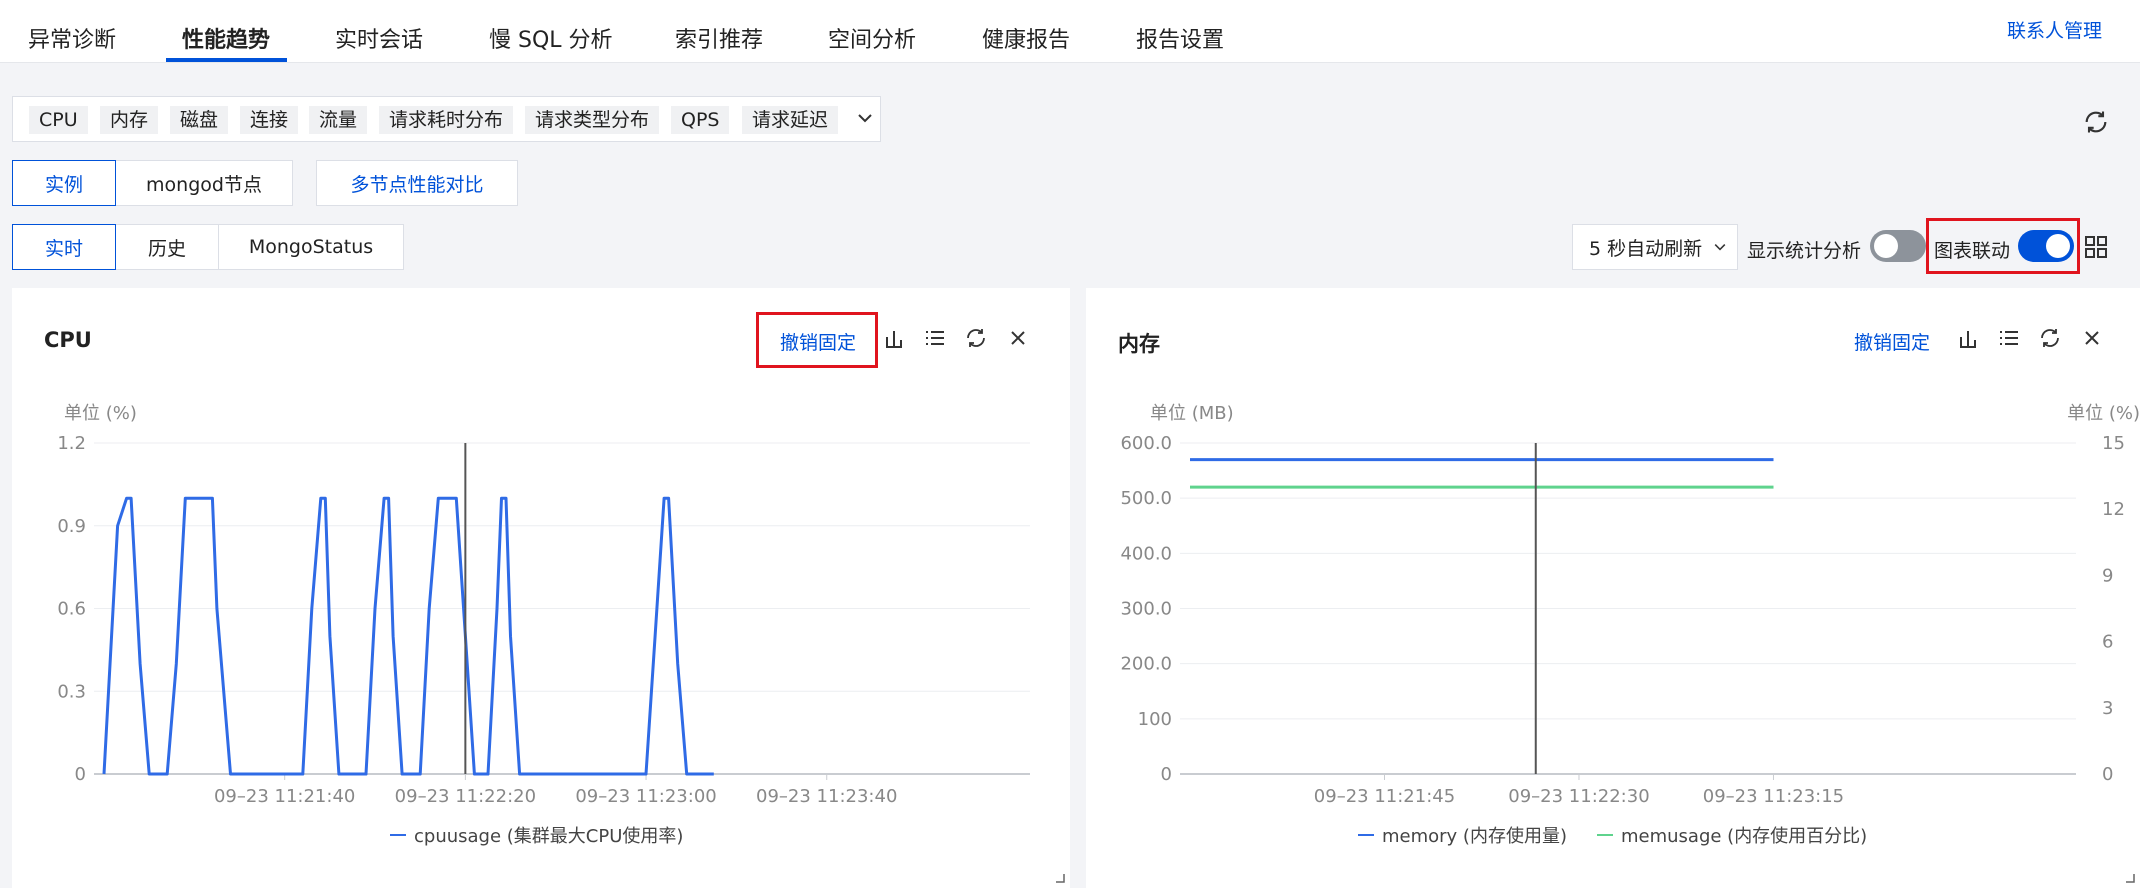 The height and width of the screenshot is (888, 2140). What do you see at coordinates (284, 796) in the screenshot?
I see `x-tick-label: 09–23 11:21:40` at bounding box center [284, 796].